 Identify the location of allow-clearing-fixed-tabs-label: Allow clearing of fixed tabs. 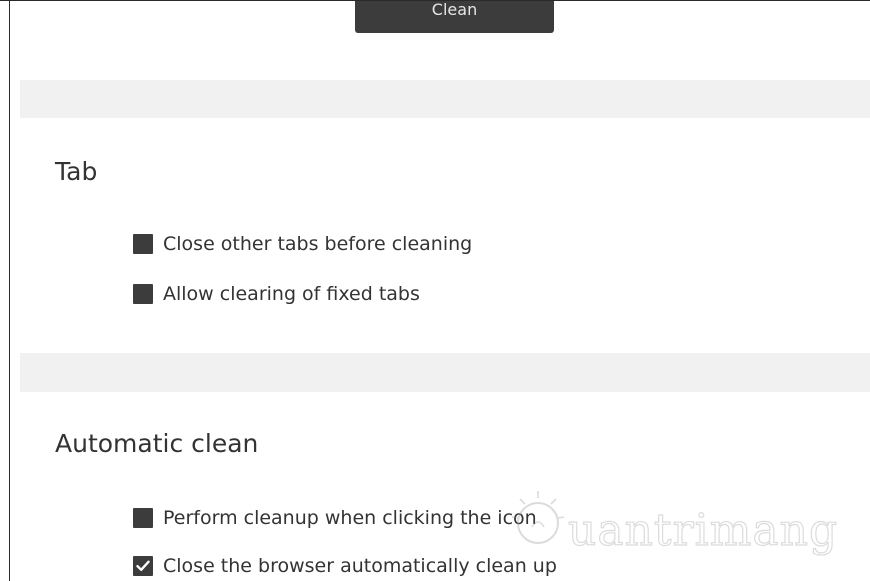
(291, 294).